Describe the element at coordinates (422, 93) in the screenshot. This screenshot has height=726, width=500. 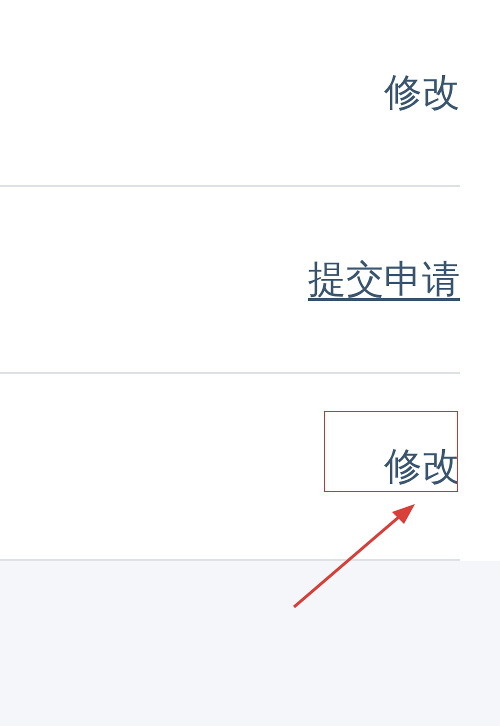
I see `row-link: 修改` at that location.